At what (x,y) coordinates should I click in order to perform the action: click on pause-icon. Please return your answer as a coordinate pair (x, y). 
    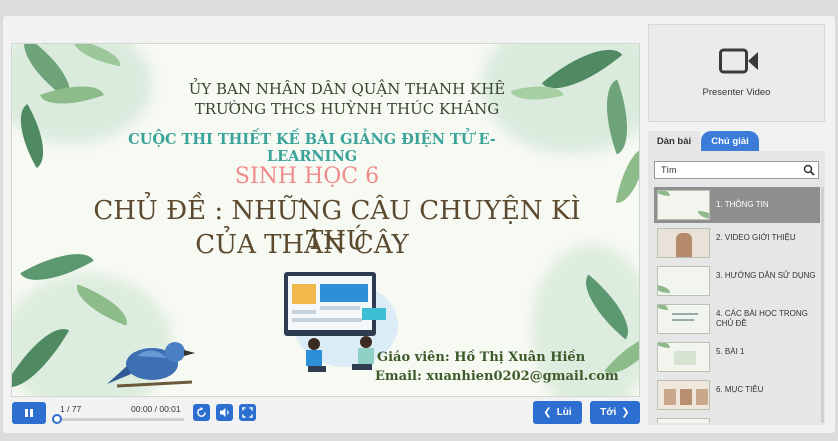
    Looking at the image, I should click on (29, 413).